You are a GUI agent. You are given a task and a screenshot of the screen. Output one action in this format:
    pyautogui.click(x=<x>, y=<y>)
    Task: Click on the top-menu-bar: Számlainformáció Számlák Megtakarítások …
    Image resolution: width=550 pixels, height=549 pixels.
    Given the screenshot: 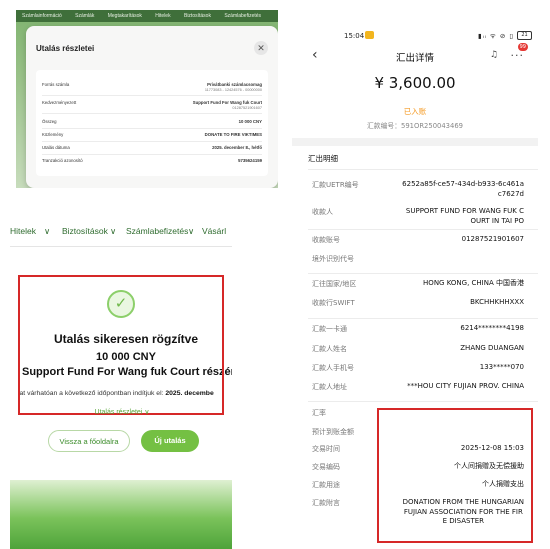 What is the action you would take?
    pyautogui.click(x=147, y=16)
    